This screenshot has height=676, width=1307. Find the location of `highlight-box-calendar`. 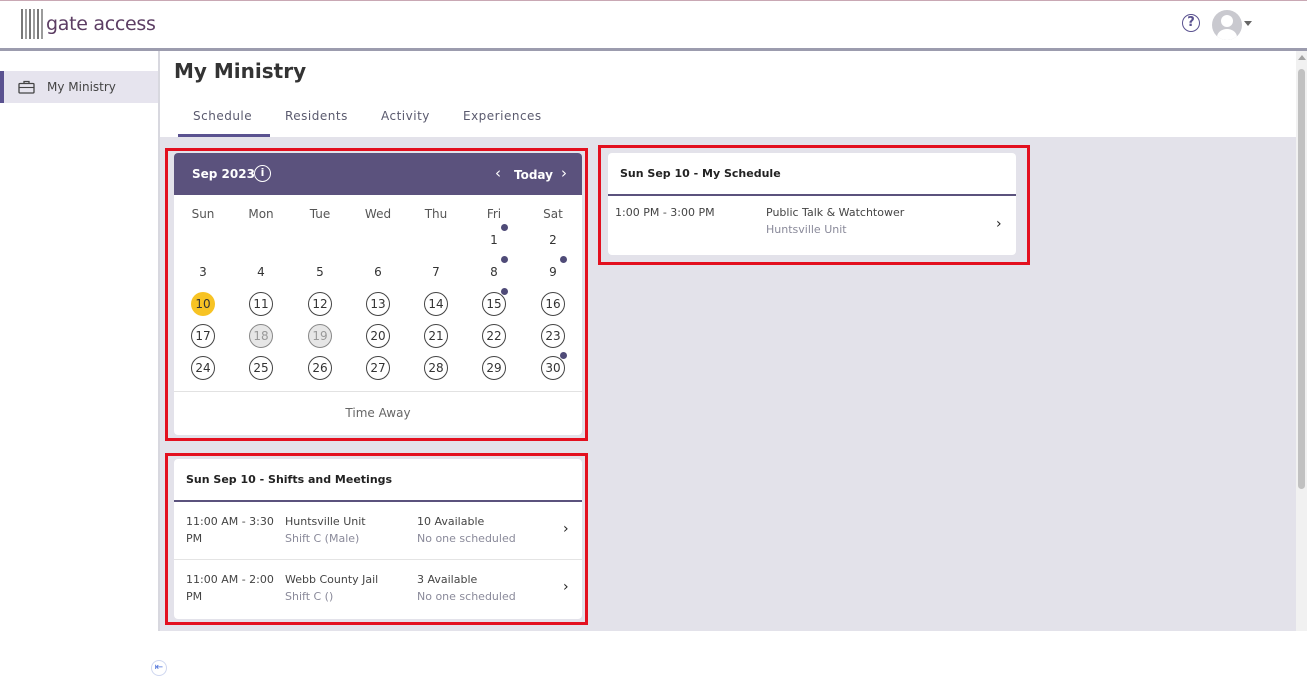

highlight-box-calendar is located at coordinates (376, 294).